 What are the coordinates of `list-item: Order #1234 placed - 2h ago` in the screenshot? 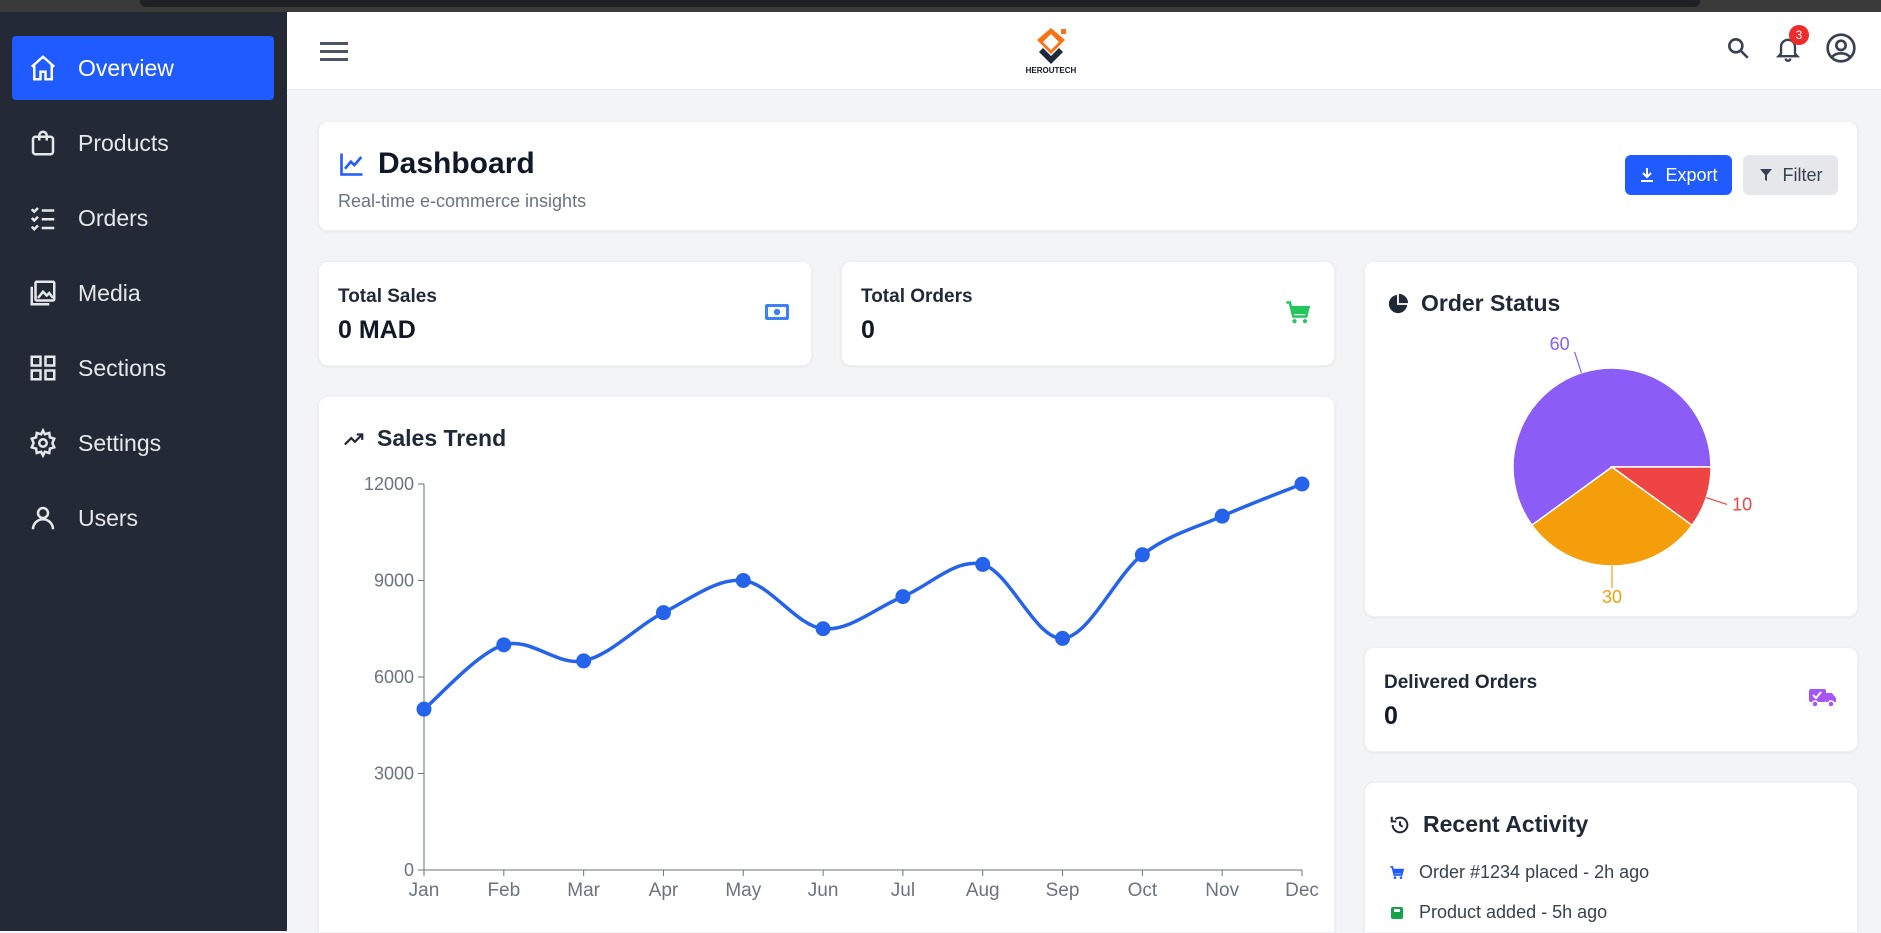 It's located at (1519, 872).